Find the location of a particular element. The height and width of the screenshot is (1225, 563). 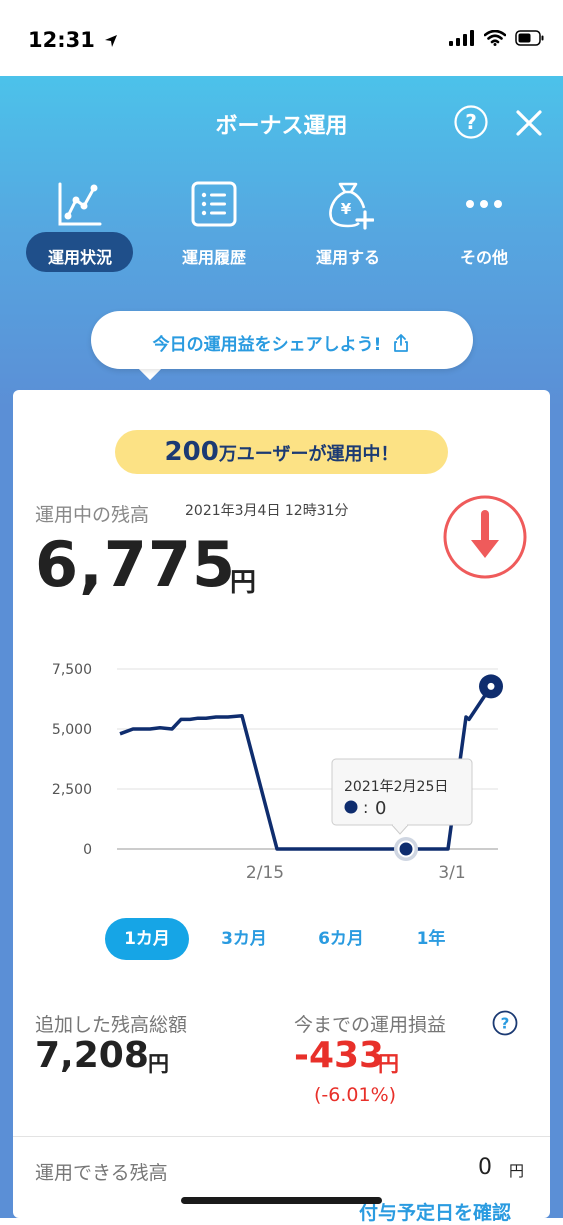

tooltip-date: 2021年2月25日 is located at coordinates (396, 787).